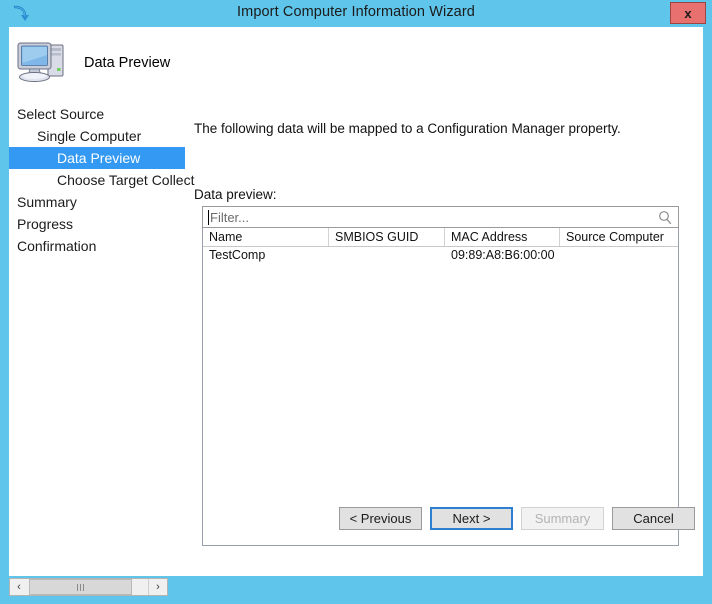 This screenshot has height=604, width=712. Describe the element at coordinates (387, 237) in the screenshot. I see `column-header-smbios-guid: SMBIOS GUID` at that location.